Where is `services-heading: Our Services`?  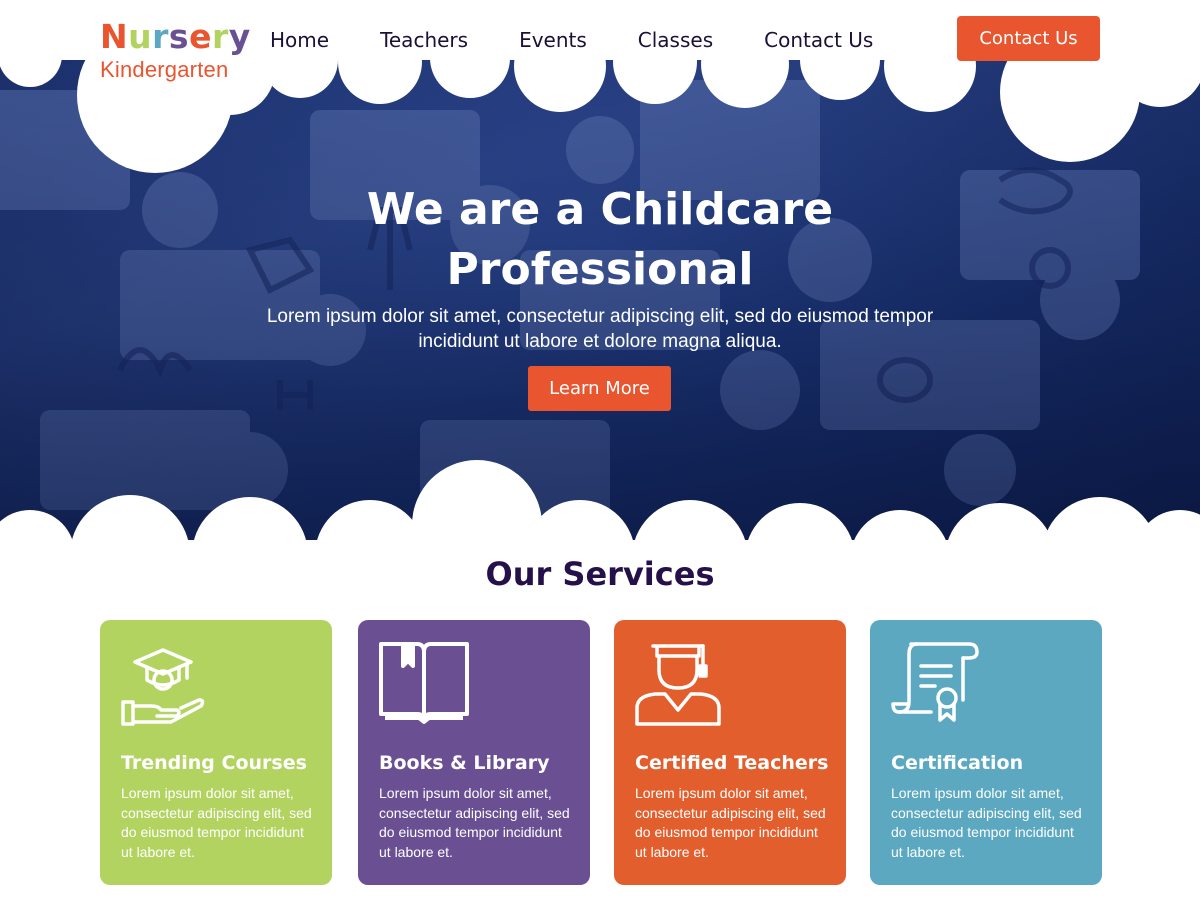 services-heading: Our Services is located at coordinates (600, 574).